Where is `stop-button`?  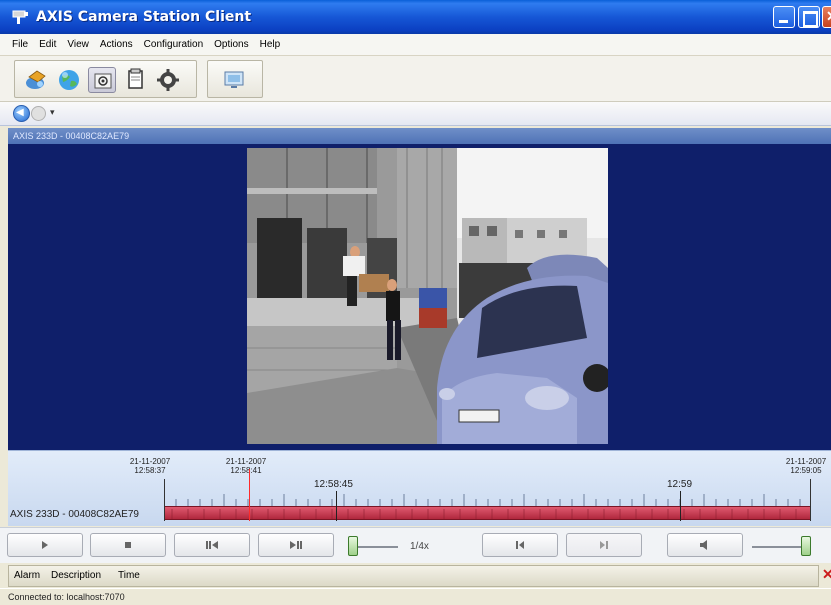 stop-button is located at coordinates (128, 545).